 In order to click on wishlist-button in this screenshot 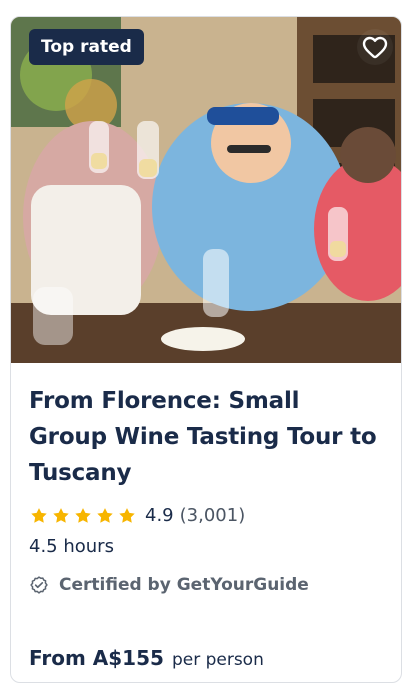, I will do `click(375, 47)`.